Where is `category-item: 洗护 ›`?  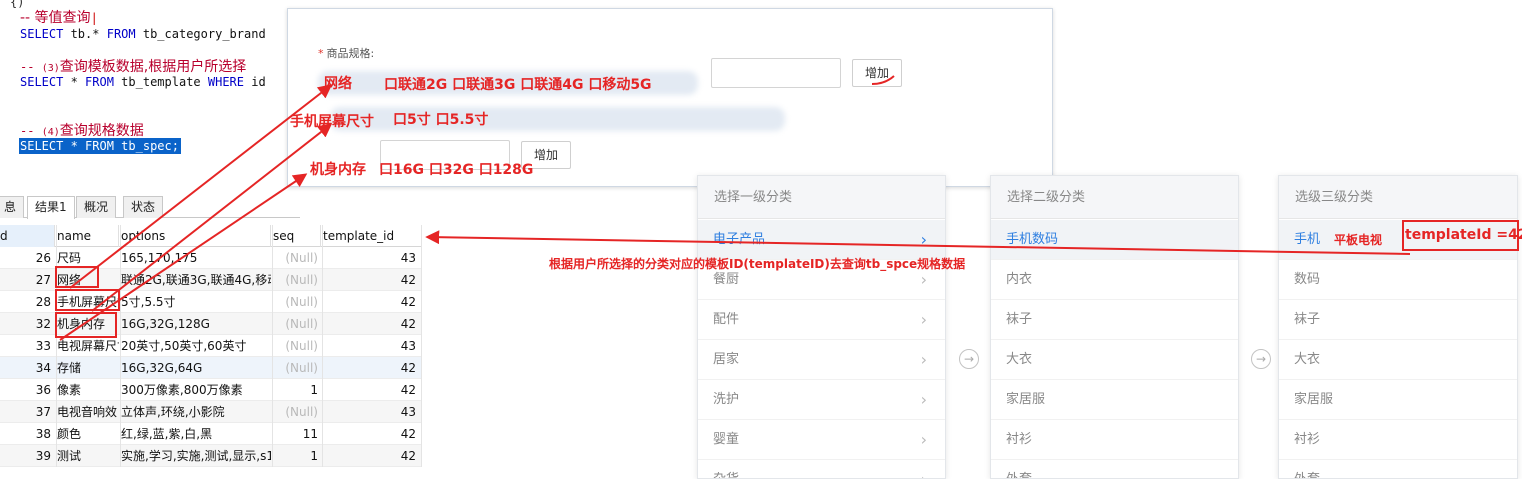
category-item: 洗护 › is located at coordinates (821, 400).